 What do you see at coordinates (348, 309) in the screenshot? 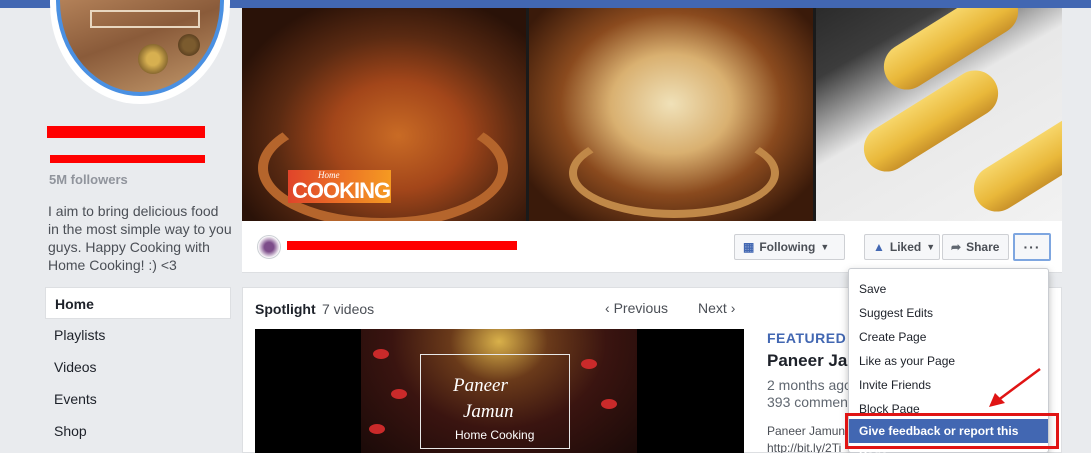
I see `spotlight-video-count: 7 videos` at bounding box center [348, 309].